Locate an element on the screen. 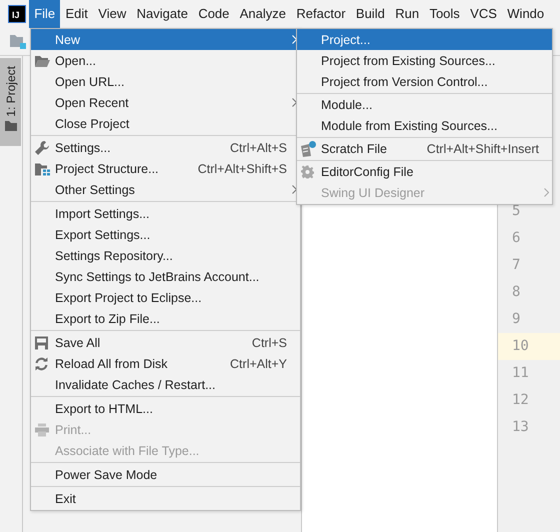 Image resolution: width=560 pixels, height=532 pixels. scratch-file-icon is located at coordinates (308, 148).